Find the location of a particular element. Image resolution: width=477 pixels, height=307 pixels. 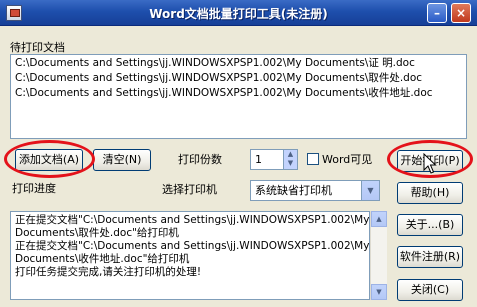

copies-stepper: ▲ ▼ is located at coordinates (290, 159).